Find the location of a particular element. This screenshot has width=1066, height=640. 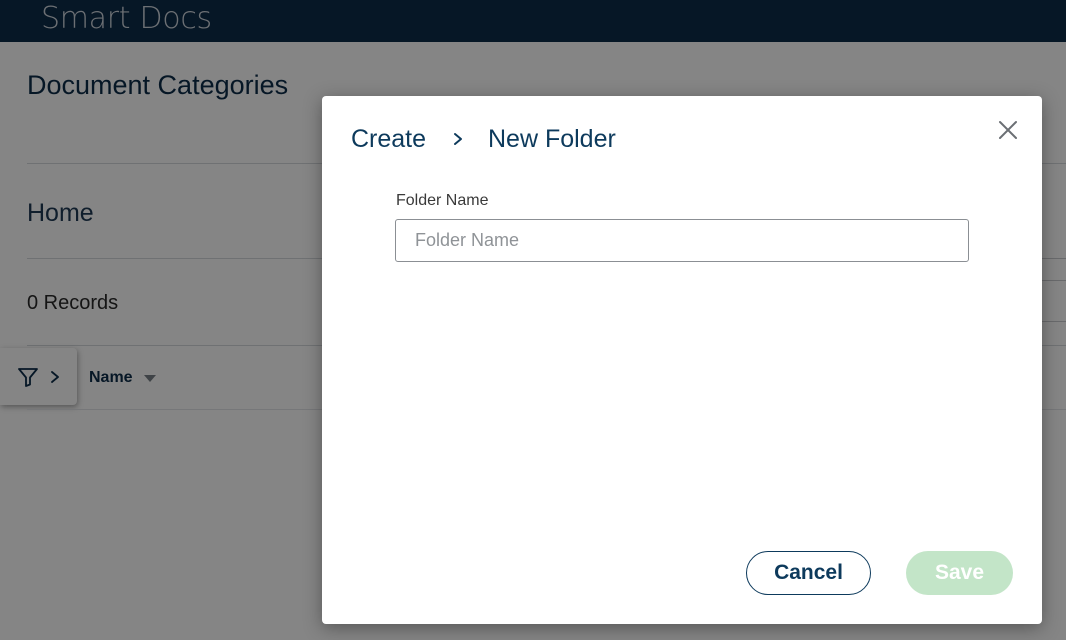

dialog-breadcrumb-parent: Create is located at coordinates (389, 139).